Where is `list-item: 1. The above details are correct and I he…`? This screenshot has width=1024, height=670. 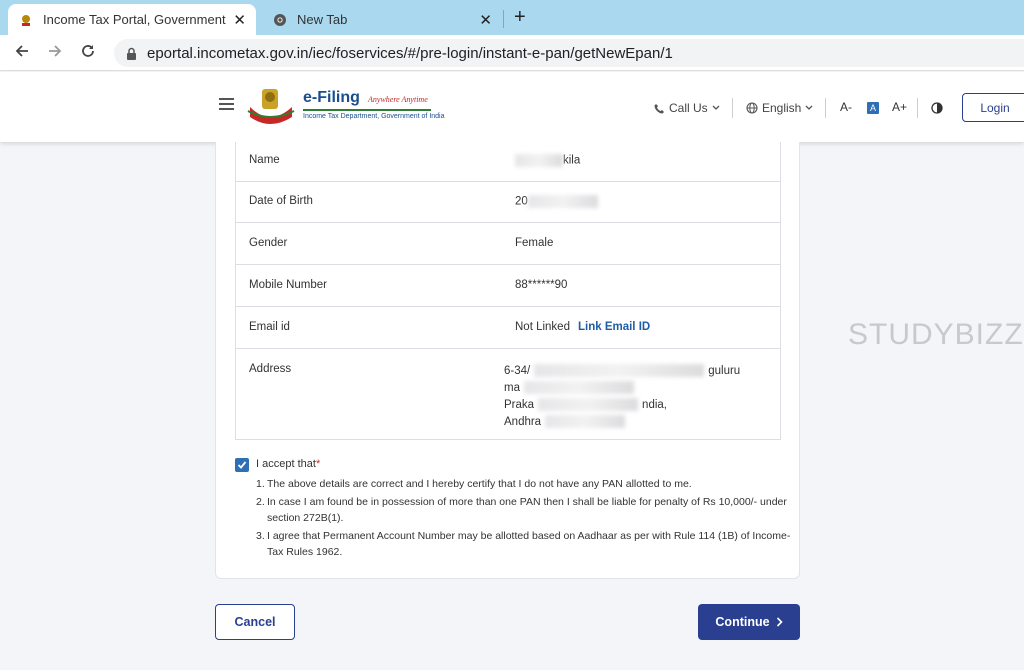 list-item: 1. The above details are correct and I he… is located at coordinates (474, 484).